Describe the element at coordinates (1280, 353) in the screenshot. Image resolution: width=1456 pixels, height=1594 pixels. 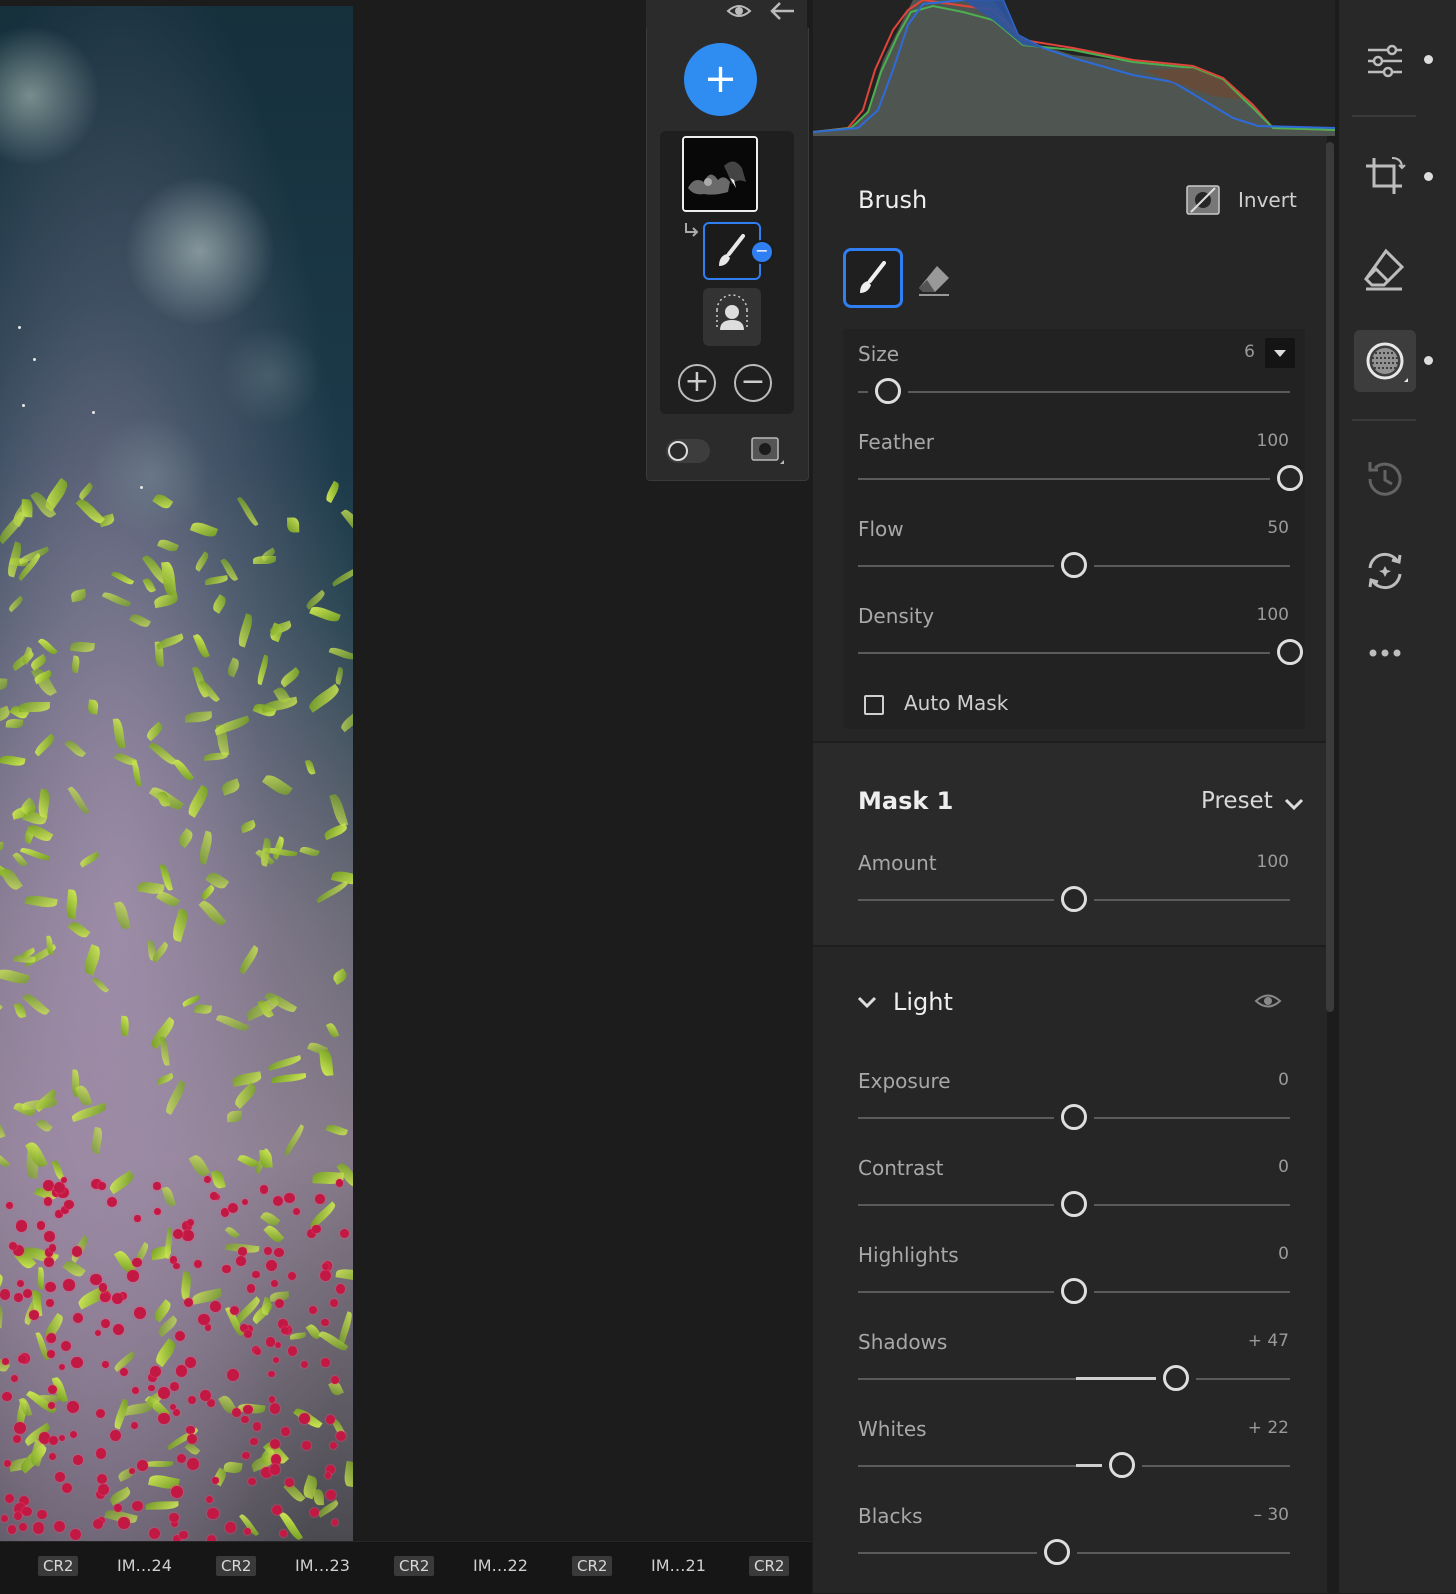
I see `size-dropdown-button` at that location.